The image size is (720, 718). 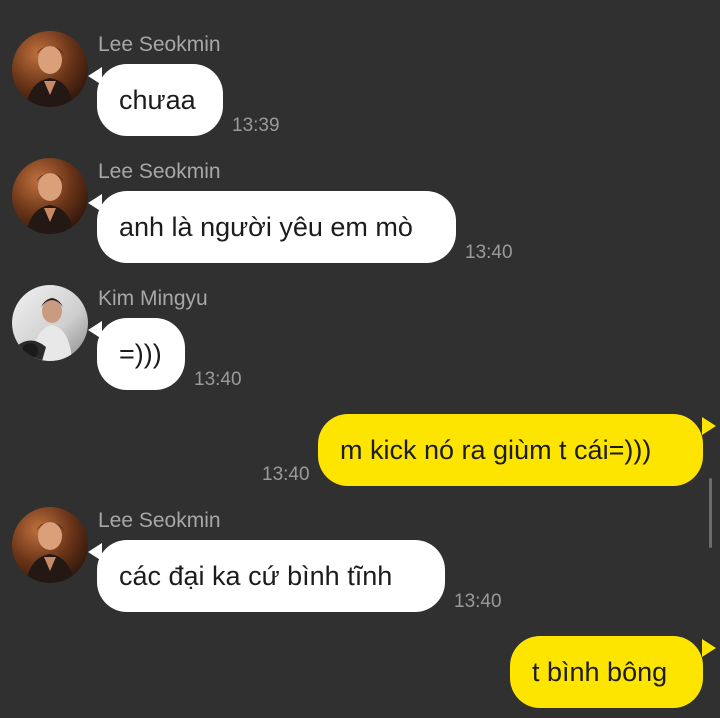 What do you see at coordinates (266, 226) in the screenshot?
I see `message-text: anh là người yêu em mò` at bounding box center [266, 226].